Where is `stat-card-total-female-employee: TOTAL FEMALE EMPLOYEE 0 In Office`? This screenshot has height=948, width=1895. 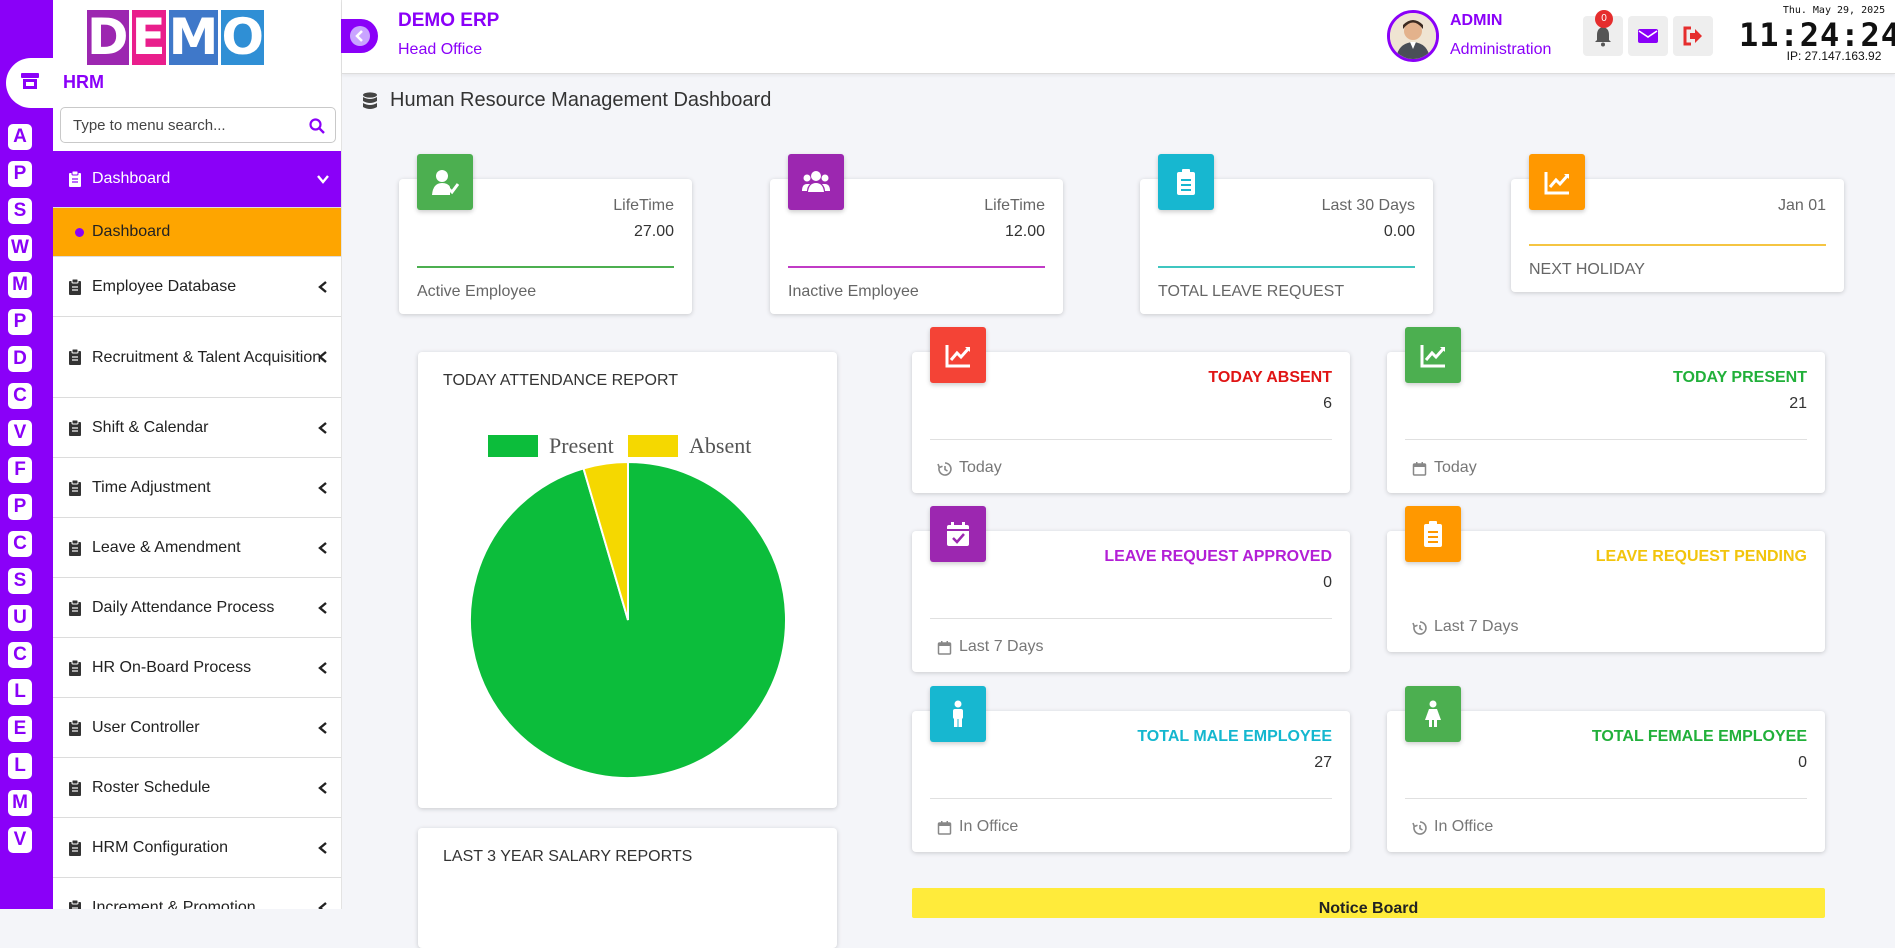
stat-card-total-female-employee: TOTAL FEMALE EMPLOYEE 0 In Office is located at coordinates (1606, 769).